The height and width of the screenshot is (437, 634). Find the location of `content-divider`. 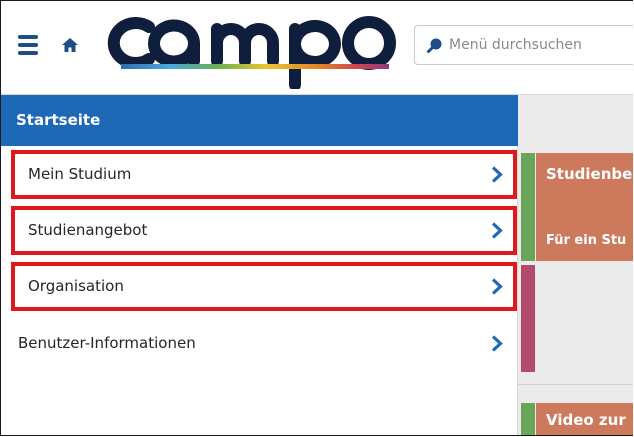

content-divider is located at coordinates (575, 384).